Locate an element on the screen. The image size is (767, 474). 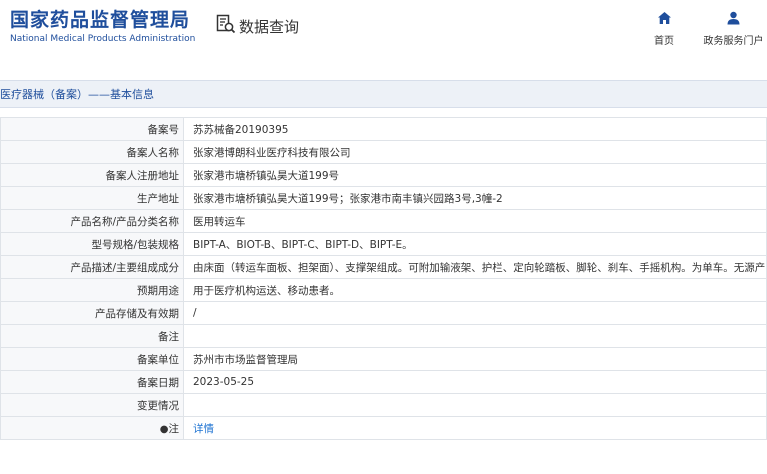
table-row: 备案单位 苏州市市场监督管理局 is located at coordinates (383, 359).